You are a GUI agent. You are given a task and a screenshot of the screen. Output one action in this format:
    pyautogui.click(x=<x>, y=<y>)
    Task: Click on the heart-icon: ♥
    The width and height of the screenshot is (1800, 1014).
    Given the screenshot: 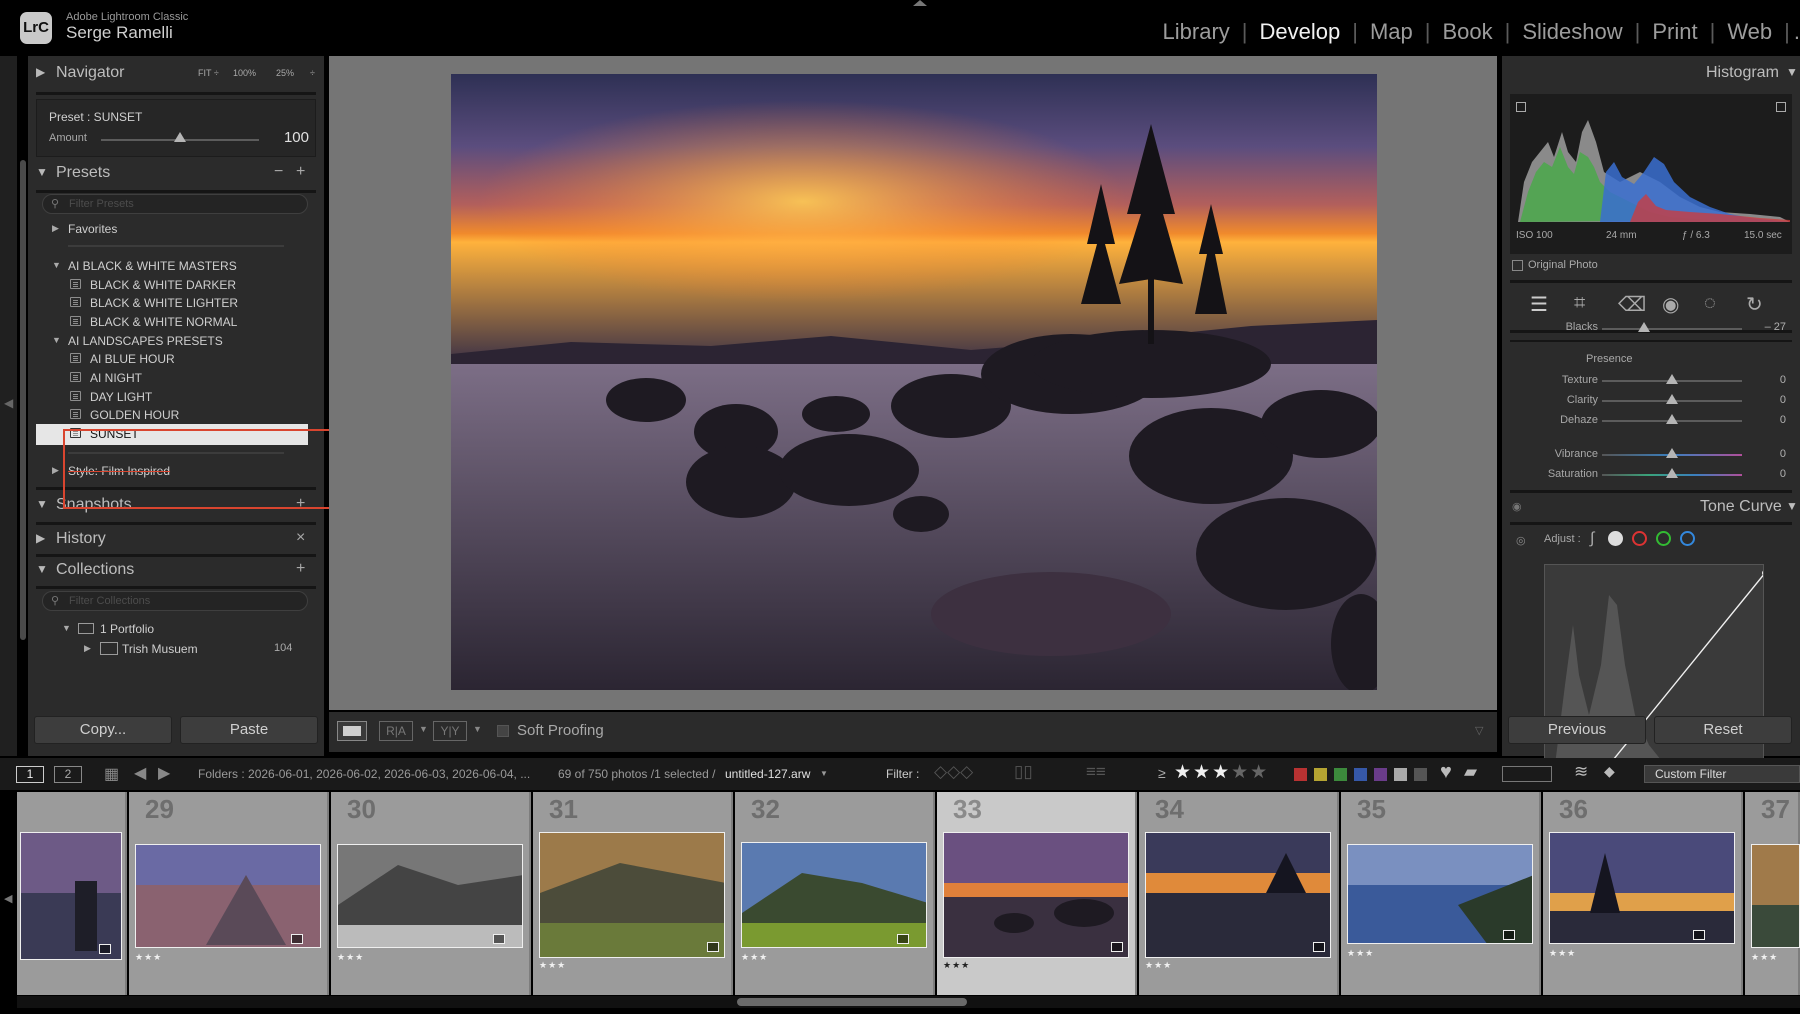 What is the action you would take?
    pyautogui.click(x=1446, y=772)
    